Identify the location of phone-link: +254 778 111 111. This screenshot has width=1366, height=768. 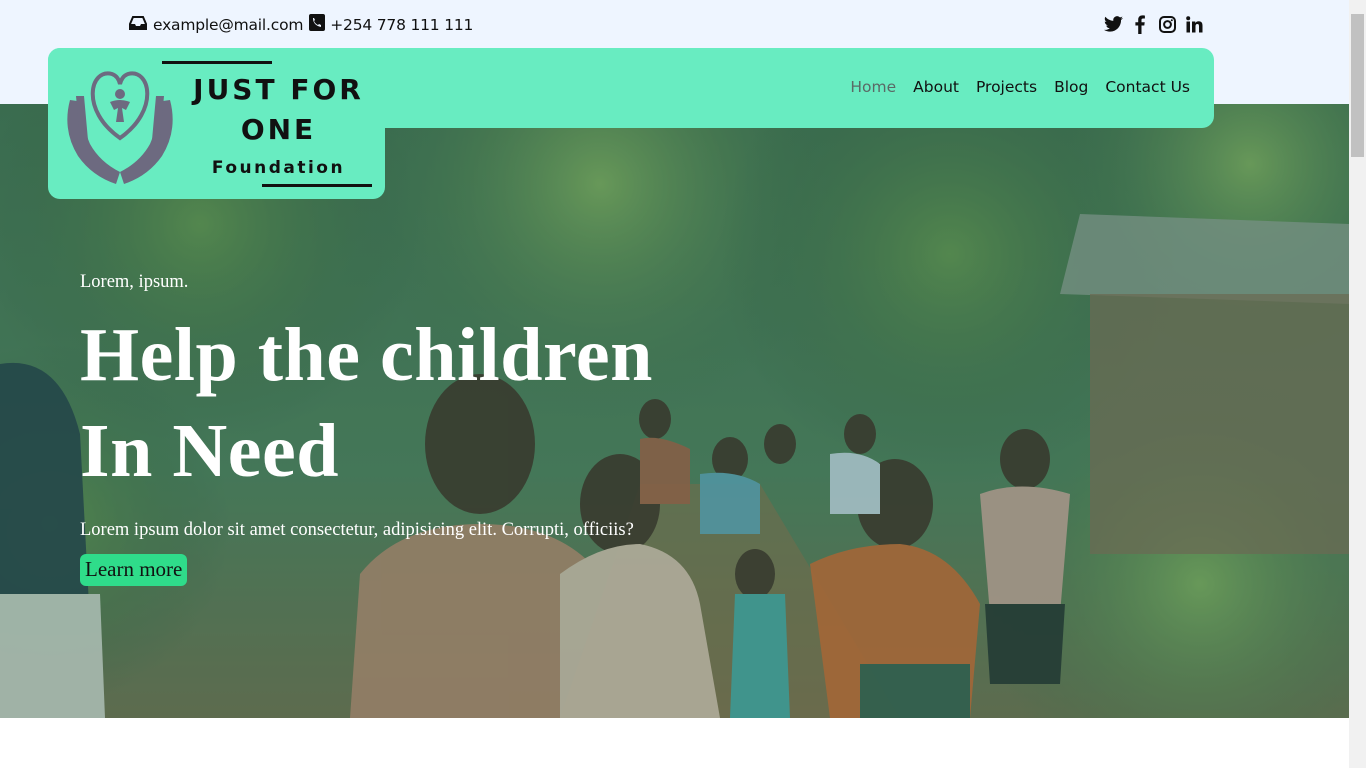
(391, 24).